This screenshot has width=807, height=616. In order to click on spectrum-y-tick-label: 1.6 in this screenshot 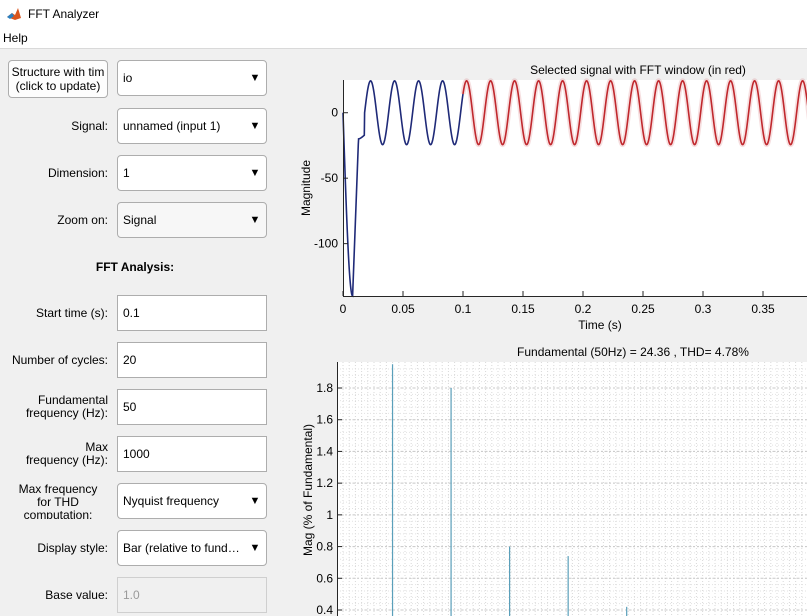, I will do `click(324, 420)`.